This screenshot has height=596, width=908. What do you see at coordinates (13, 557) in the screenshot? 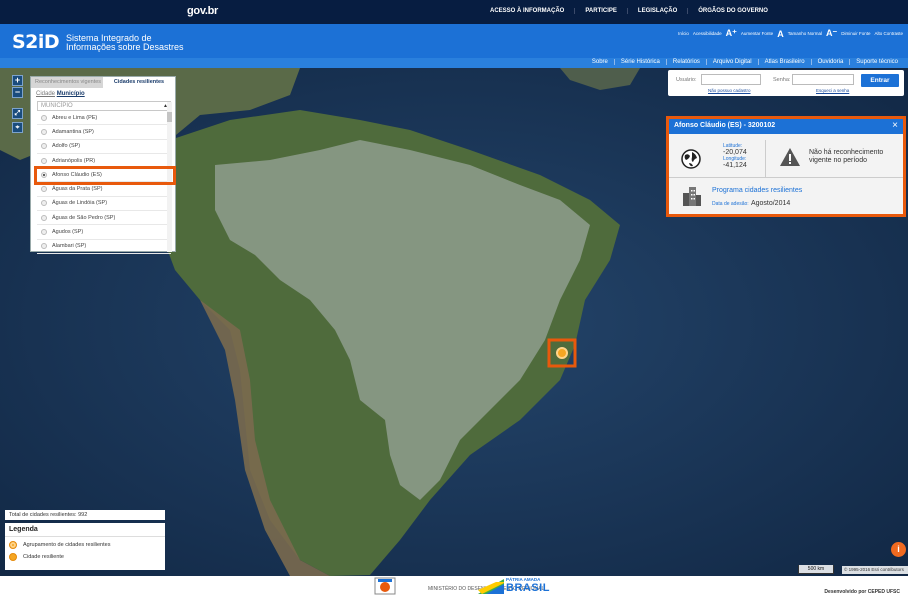
I see `city-marker-icon` at bounding box center [13, 557].